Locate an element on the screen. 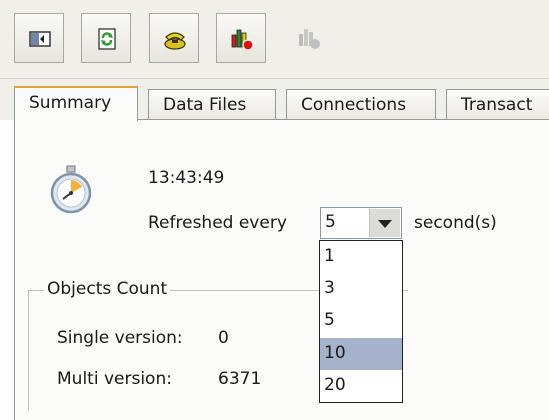 Image resolution: width=549 pixels, height=420 pixels. chart-disabled-icon is located at coordinates (309, 39).